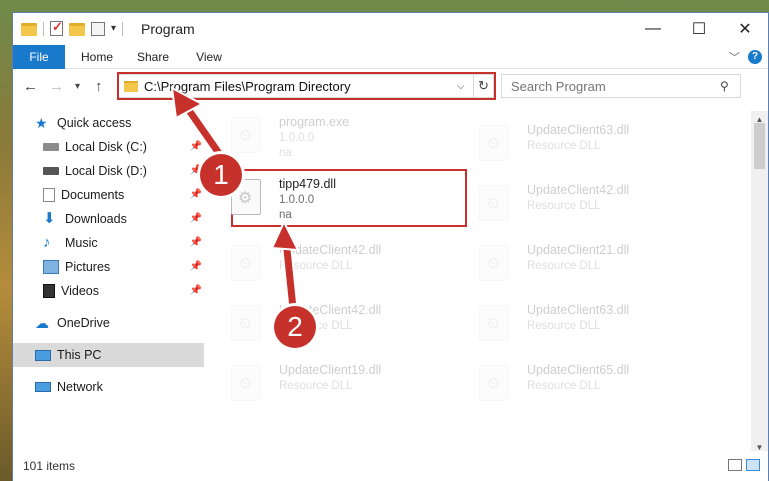  What do you see at coordinates (578, 370) in the screenshot?
I see `file-name: UpdateClient65.dll` at bounding box center [578, 370].